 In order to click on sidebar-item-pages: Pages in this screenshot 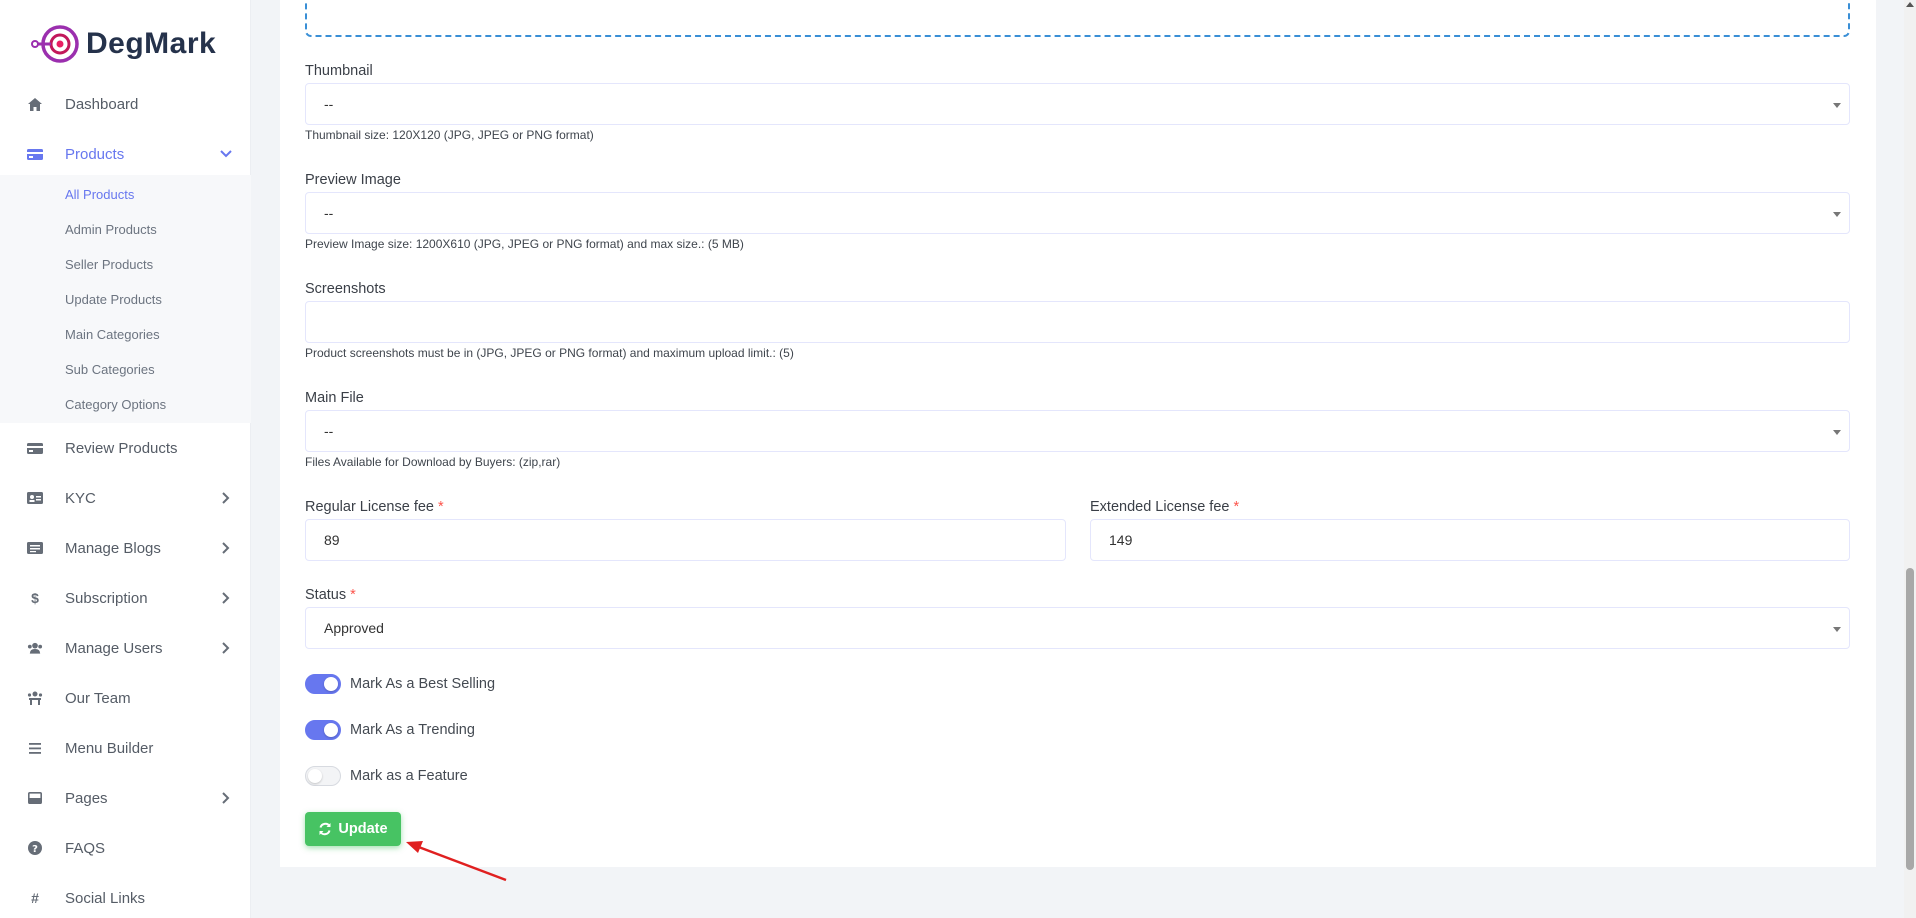, I will do `click(125, 798)`.